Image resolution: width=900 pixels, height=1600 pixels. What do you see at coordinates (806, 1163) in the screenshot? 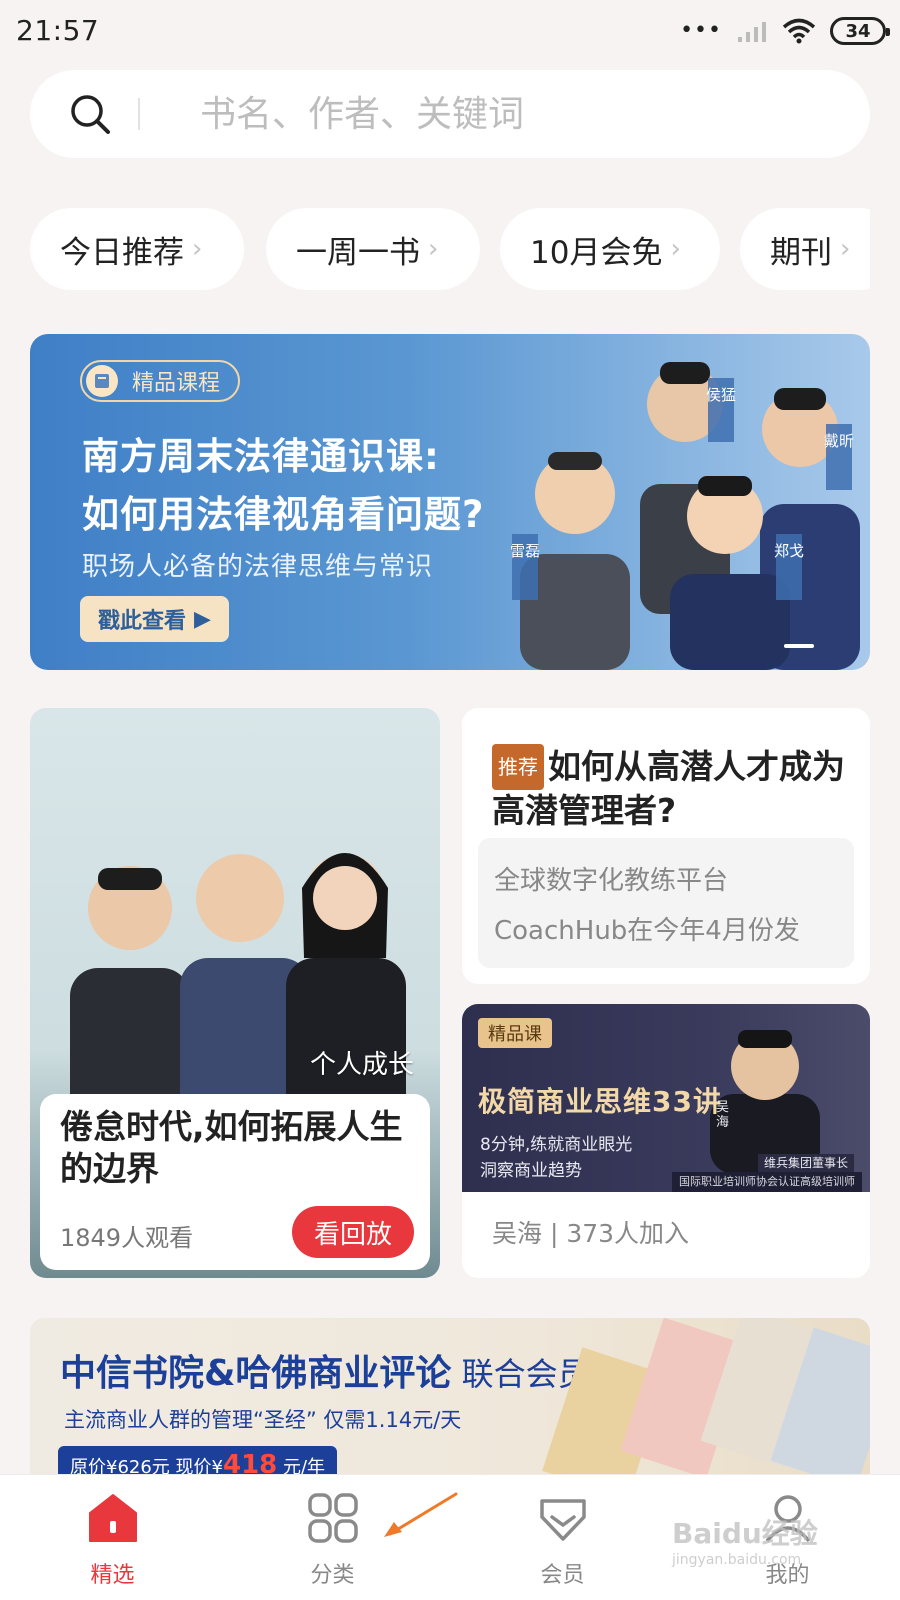
I see `course-speaker-role: 维兵集团董事长` at bounding box center [806, 1163].